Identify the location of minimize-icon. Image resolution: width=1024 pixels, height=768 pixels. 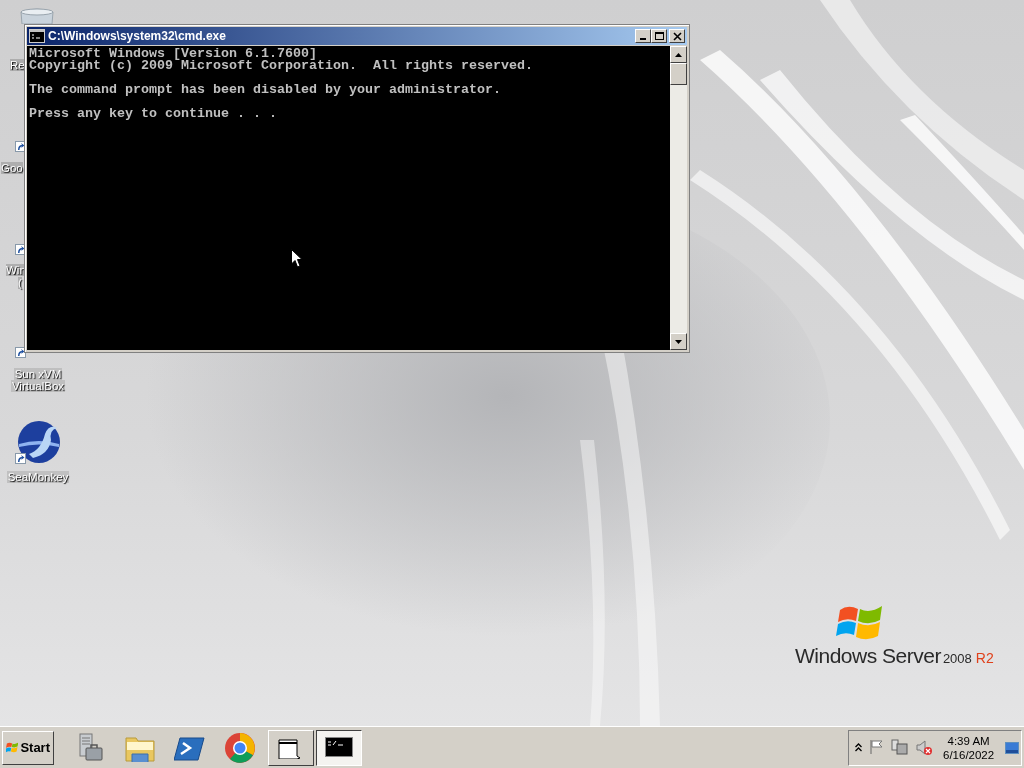
(643, 38).